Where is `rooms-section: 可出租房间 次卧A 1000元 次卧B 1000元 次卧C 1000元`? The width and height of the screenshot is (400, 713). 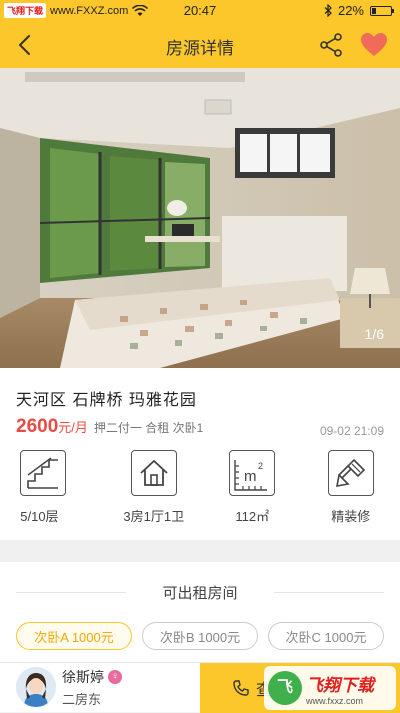
rooms-section: 可出租房间 次卧A 1000元 次卧B 1000元 次卧C 1000元 is located at coordinates (200, 612).